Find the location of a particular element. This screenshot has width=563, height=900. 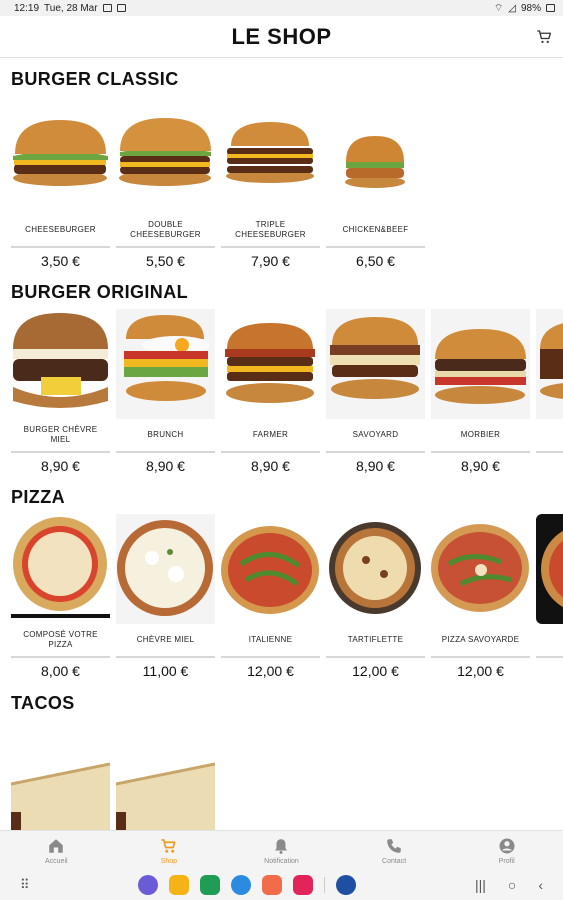

nav-profil: Profil is located at coordinates (507, 850).